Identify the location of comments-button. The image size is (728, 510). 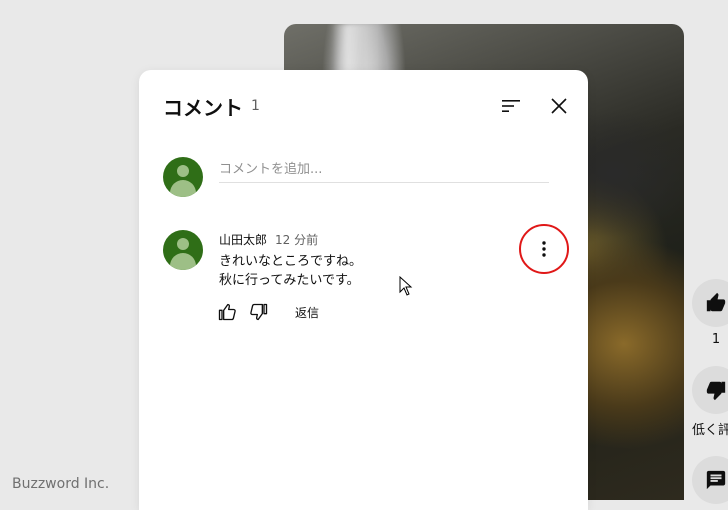
(710, 480).